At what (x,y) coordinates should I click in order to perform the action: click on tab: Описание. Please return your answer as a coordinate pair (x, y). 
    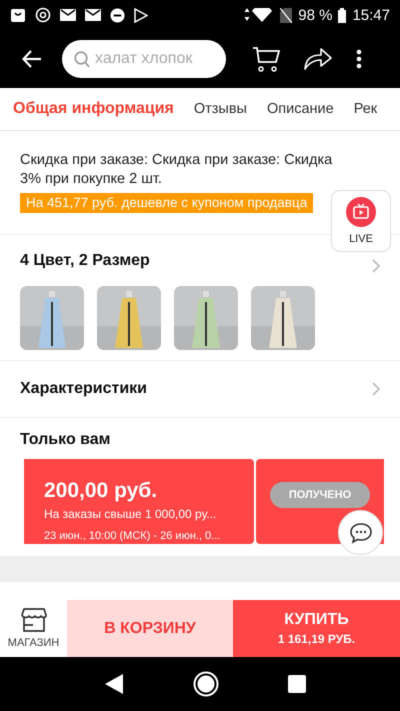
    Looking at the image, I should click on (300, 109).